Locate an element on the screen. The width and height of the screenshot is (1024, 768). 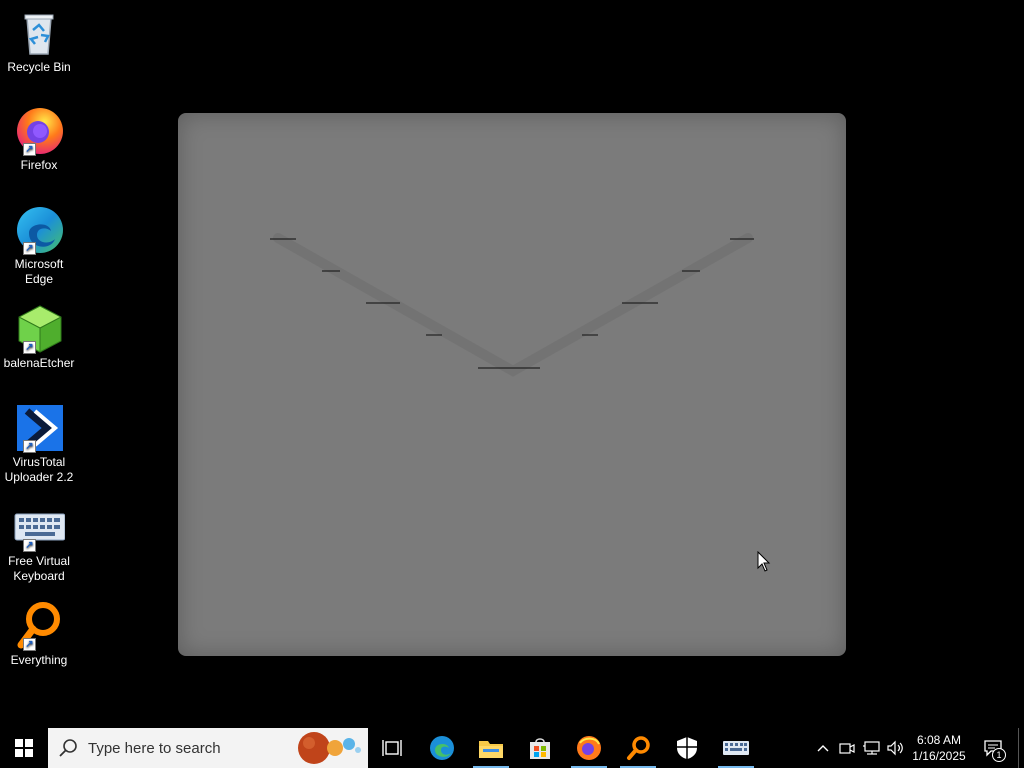
taskbar-search-box: Type here to search is located at coordinates (208, 748).